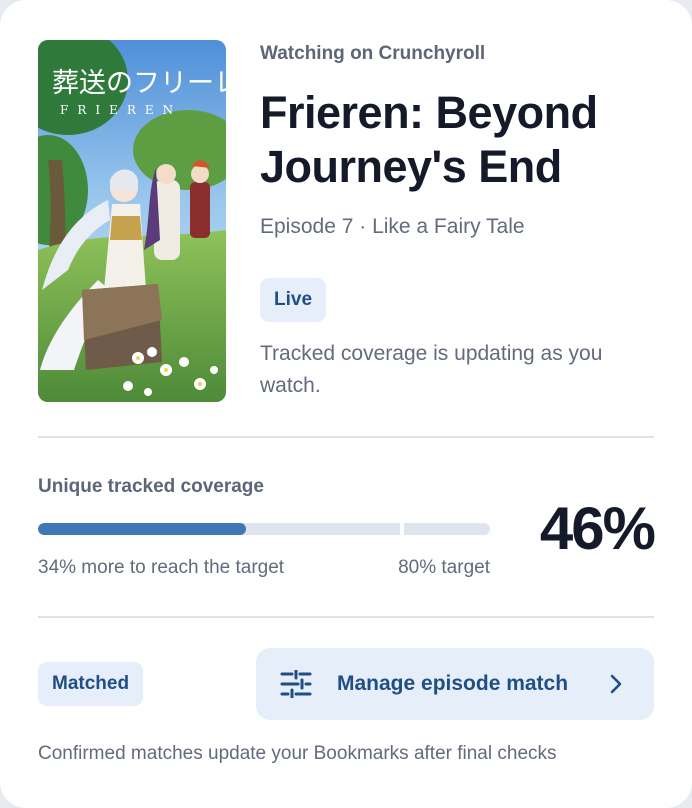 The image size is (692, 808). What do you see at coordinates (402, 529) in the screenshot?
I see `coverage-target-marker` at bounding box center [402, 529].